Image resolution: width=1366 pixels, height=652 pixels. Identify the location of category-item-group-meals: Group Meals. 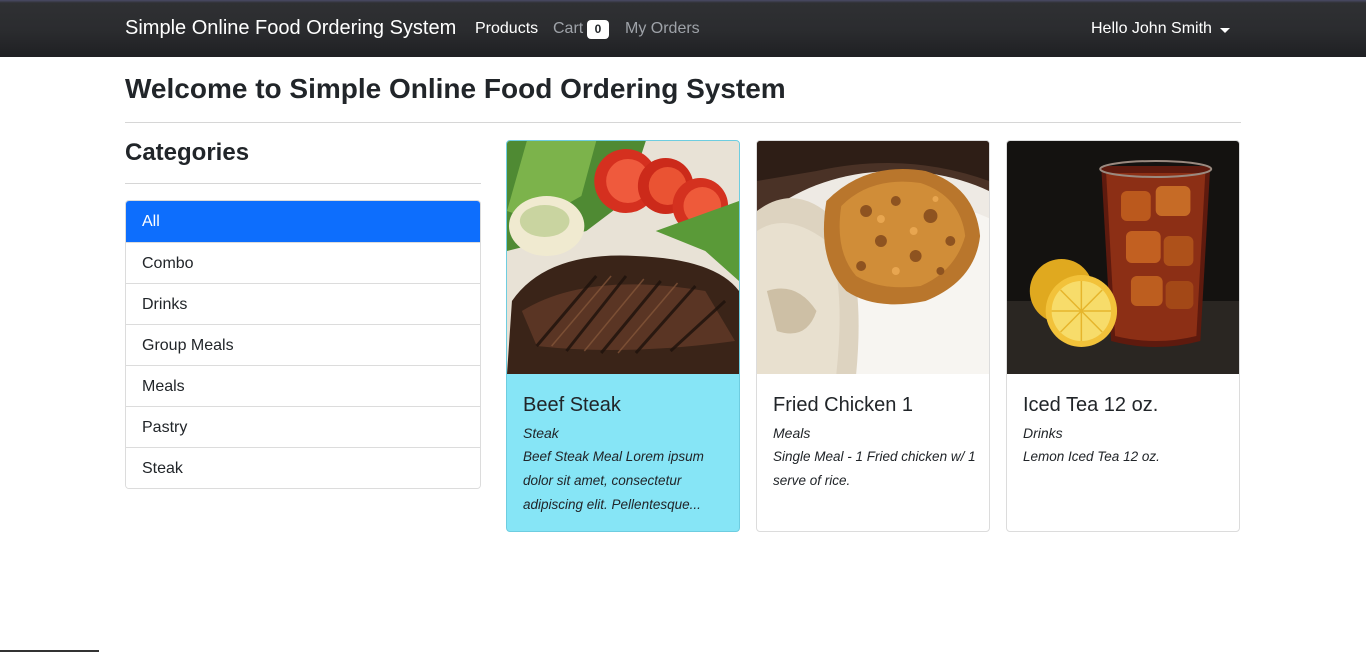
(303, 344).